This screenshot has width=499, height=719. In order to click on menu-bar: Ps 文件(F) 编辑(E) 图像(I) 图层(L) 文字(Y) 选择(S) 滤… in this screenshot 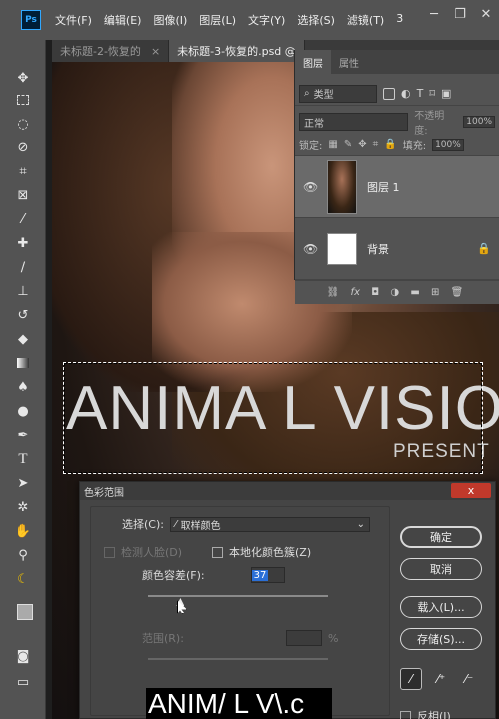, I will do `click(249, 20)`.